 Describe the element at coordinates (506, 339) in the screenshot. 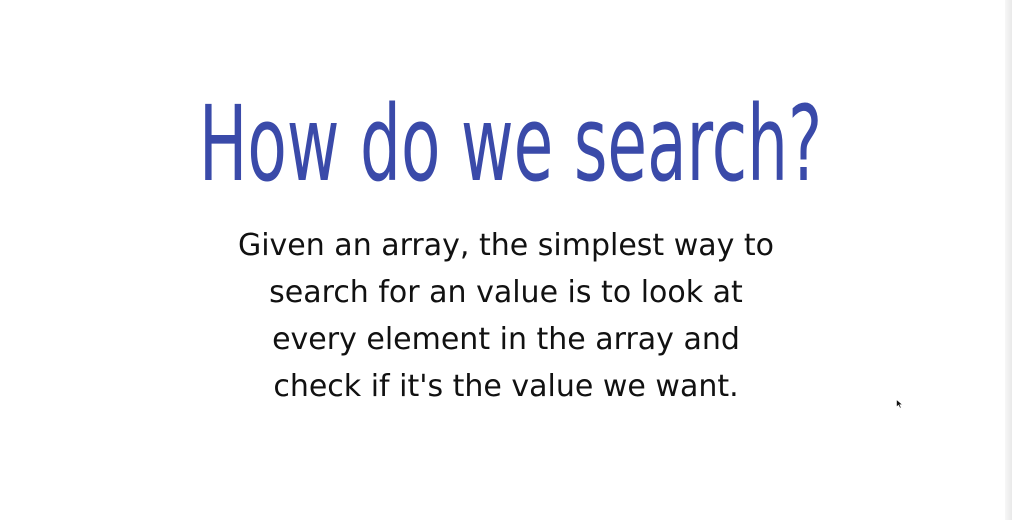

I see `body-line-3: every element in the array and` at that location.